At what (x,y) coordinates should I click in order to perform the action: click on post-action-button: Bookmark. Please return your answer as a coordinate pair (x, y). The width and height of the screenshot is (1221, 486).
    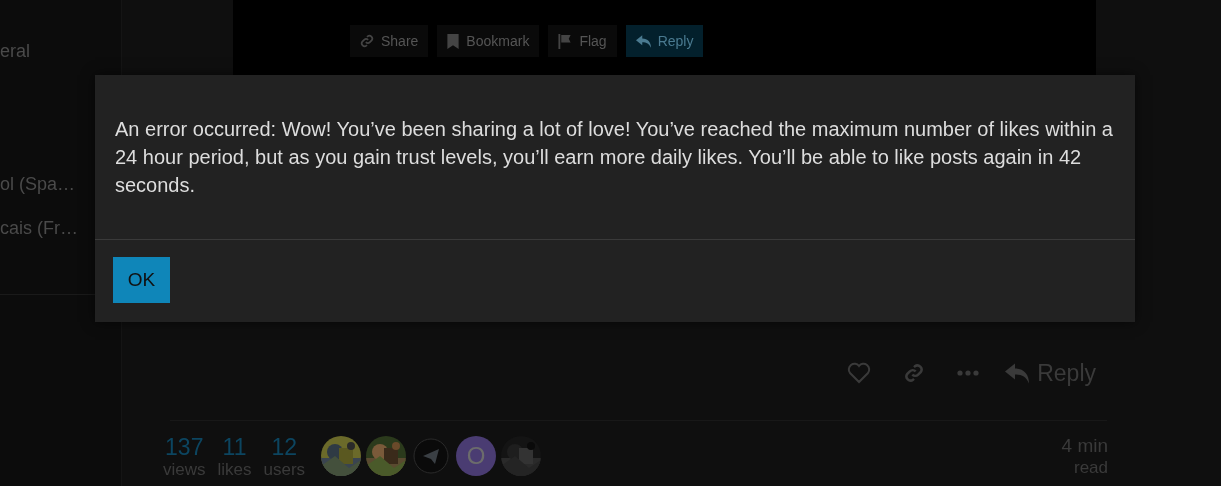
    Looking at the image, I should click on (488, 41).